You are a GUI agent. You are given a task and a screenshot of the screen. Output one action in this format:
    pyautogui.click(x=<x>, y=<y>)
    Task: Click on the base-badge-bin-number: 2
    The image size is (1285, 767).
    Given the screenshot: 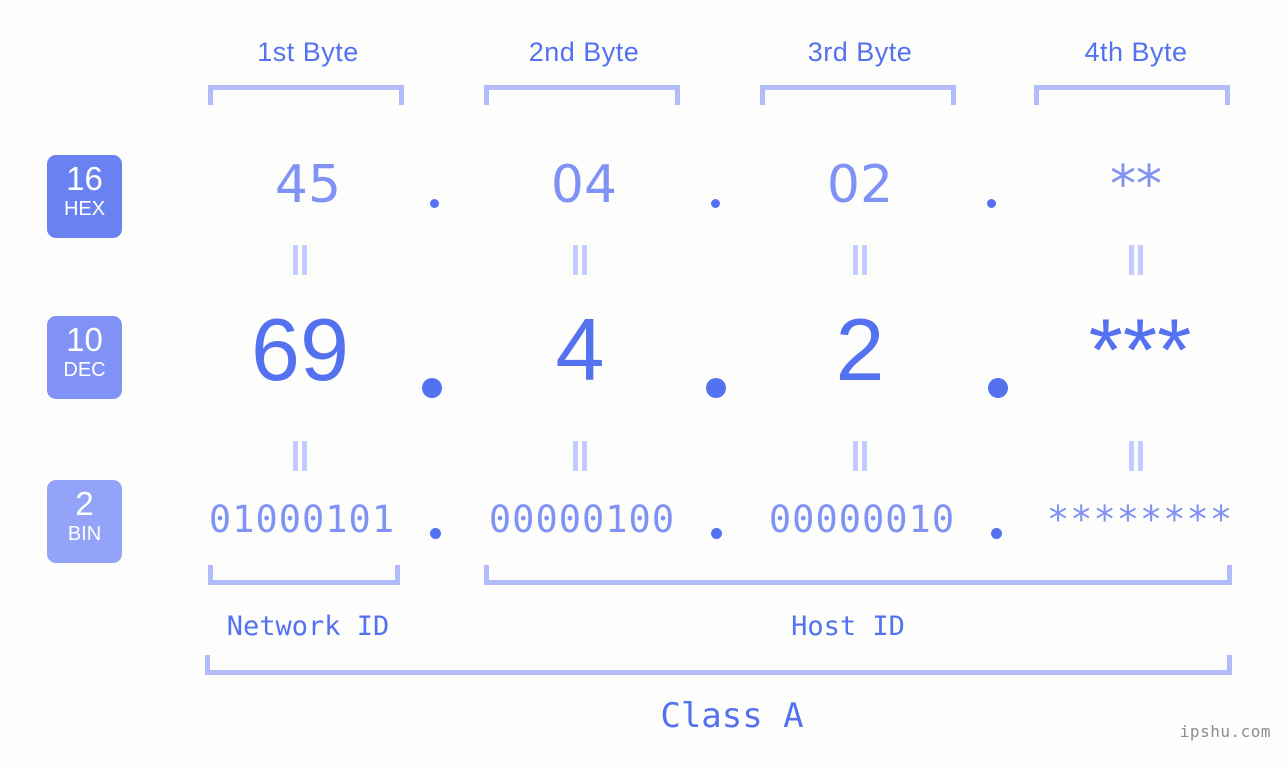 What is the action you would take?
    pyautogui.click(x=84, y=503)
    